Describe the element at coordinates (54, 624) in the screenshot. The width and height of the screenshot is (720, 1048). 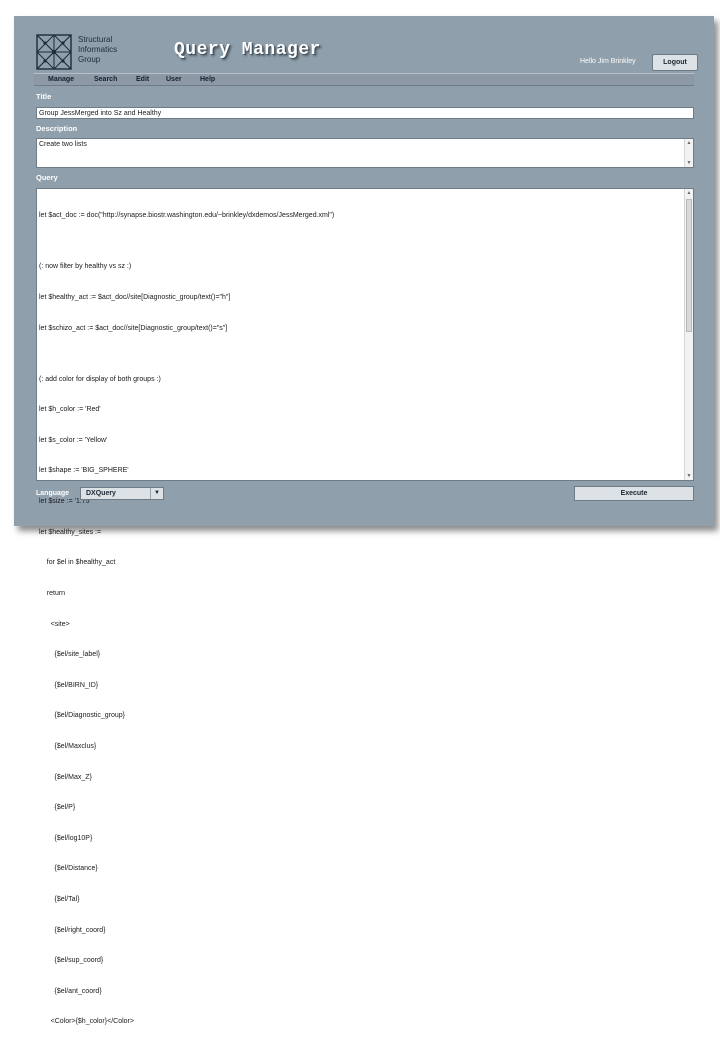
I see `query-line: <site>` at that location.